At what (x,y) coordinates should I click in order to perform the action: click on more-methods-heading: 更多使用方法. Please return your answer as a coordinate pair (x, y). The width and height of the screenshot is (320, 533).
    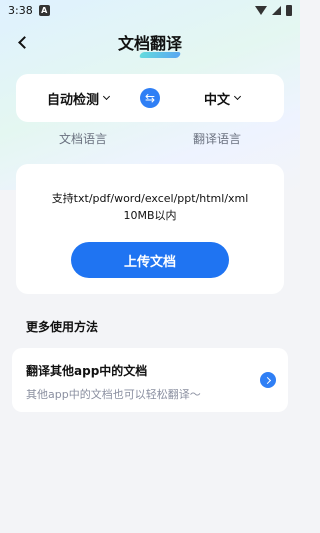
    Looking at the image, I should click on (62, 327).